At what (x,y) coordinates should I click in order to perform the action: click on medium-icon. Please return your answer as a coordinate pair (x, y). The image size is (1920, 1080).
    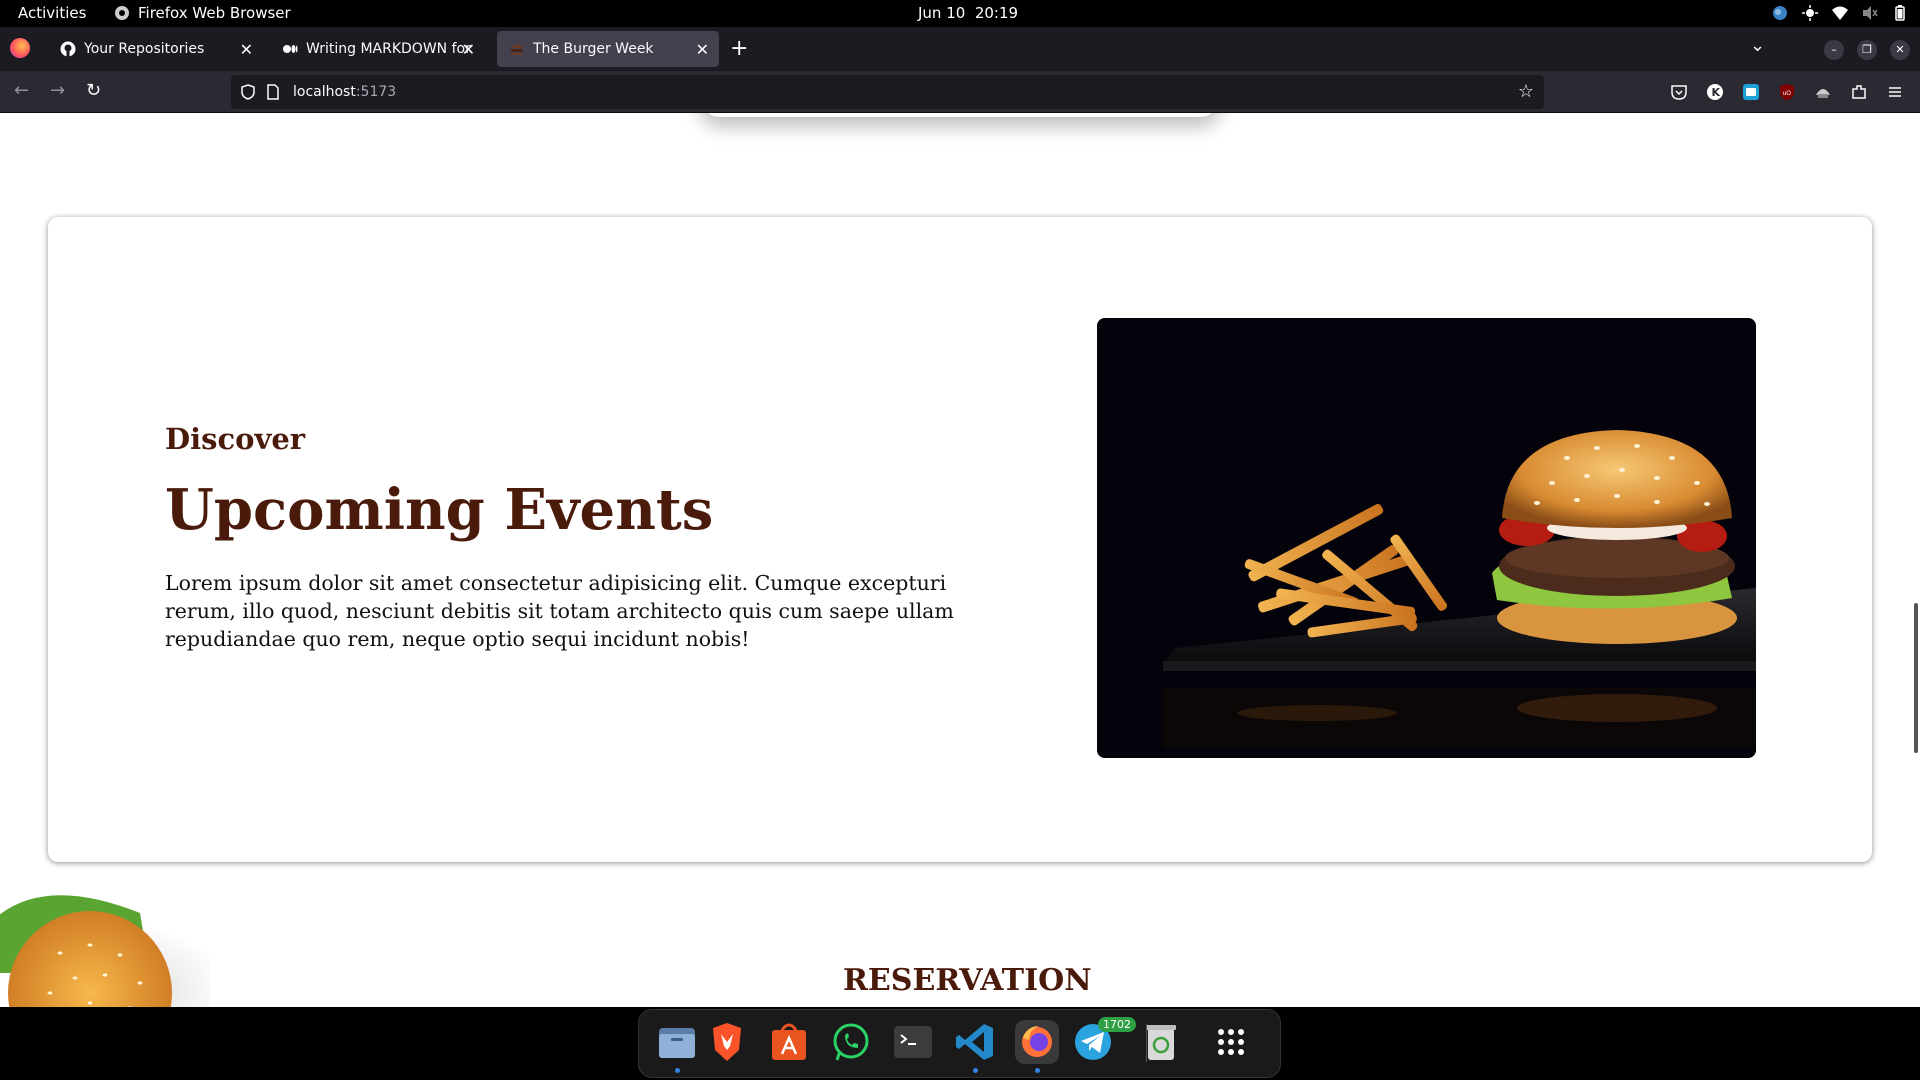
    Looking at the image, I should click on (290, 49).